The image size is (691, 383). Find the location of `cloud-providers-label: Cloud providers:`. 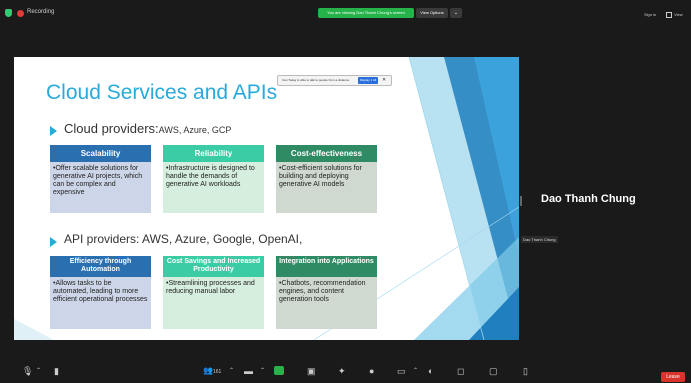

cloud-providers-label: Cloud providers: is located at coordinates (111, 128).